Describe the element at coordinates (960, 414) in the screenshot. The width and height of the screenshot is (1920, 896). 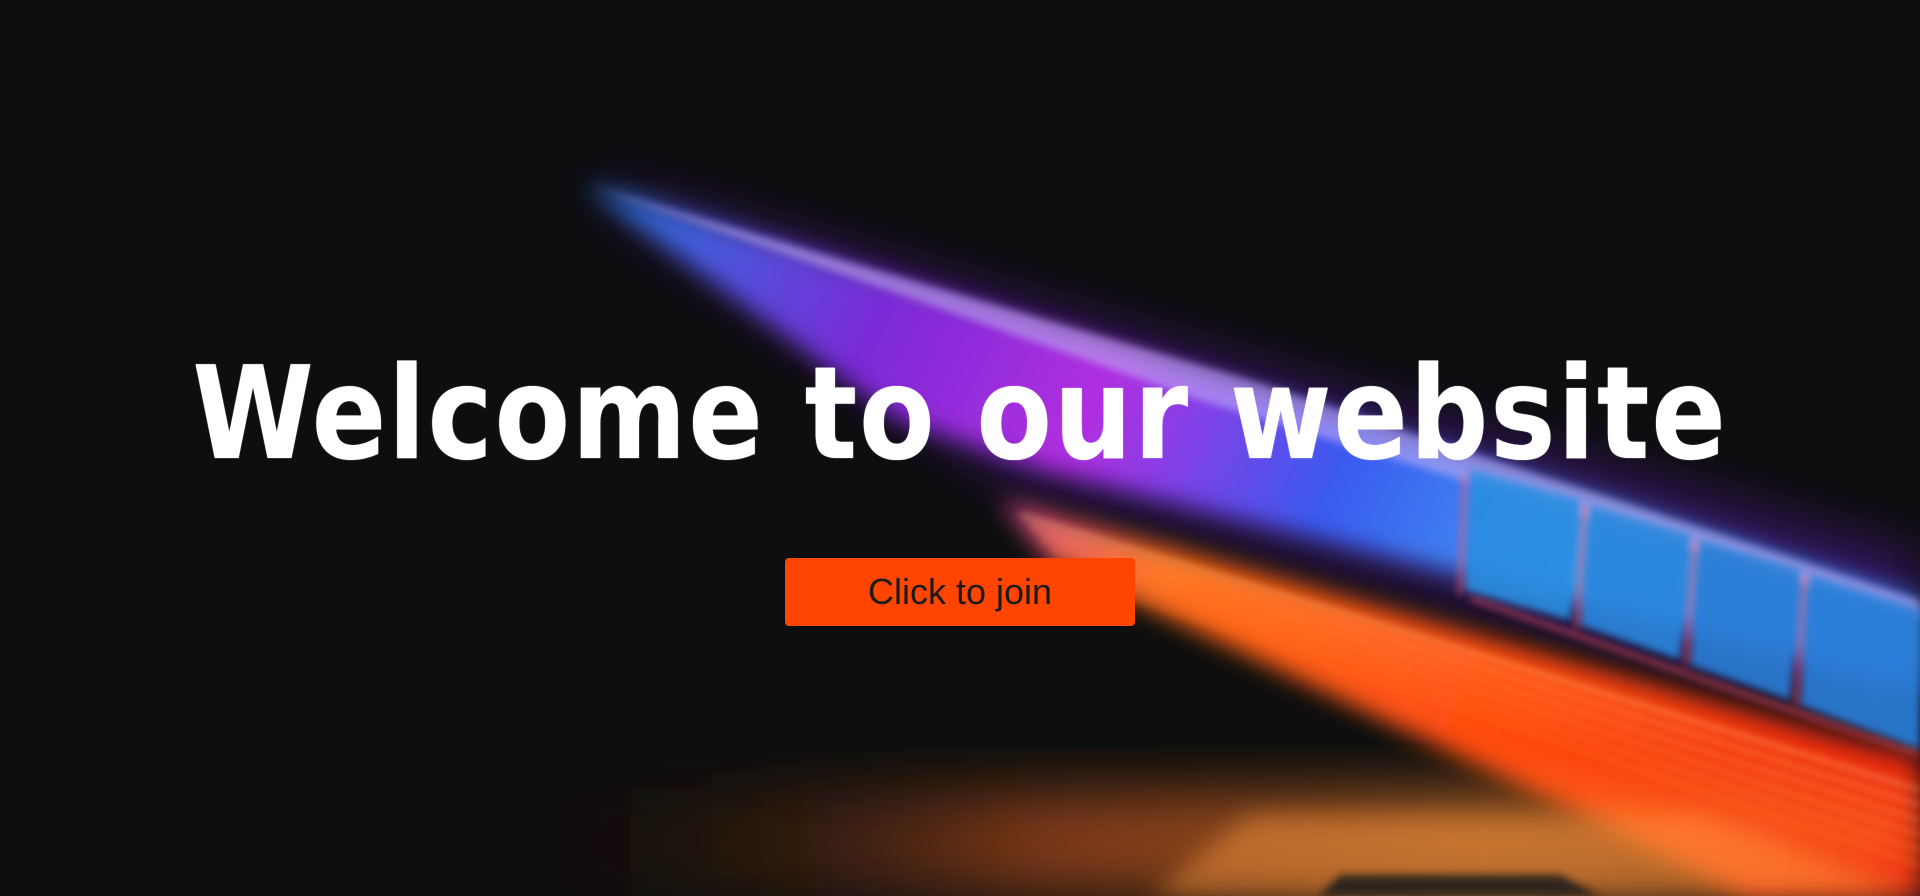
I see `hero-title: Welcome to our website` at that location.